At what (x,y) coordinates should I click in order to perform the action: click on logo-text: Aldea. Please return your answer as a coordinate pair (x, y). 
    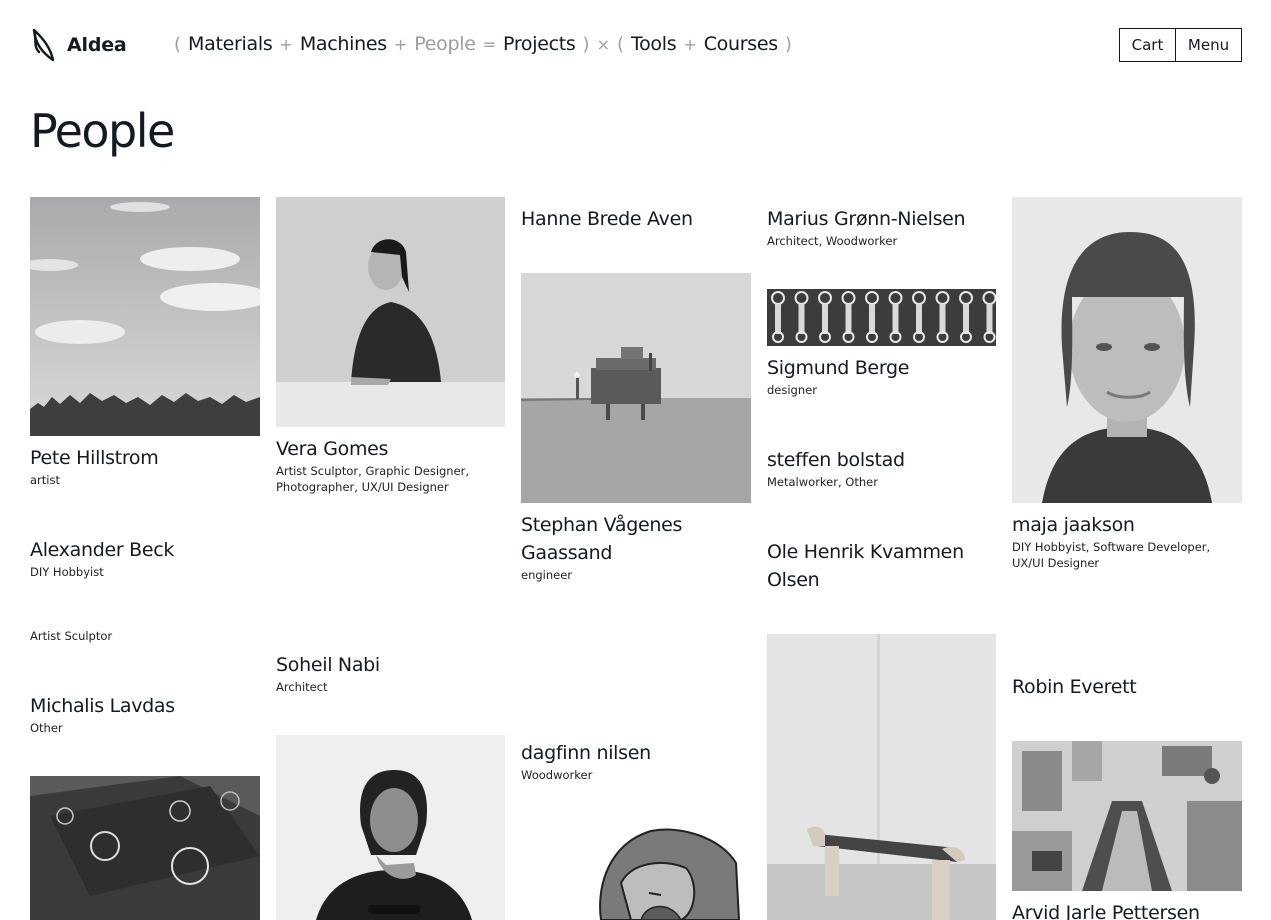
    Looking at the image, I should click on (97, 45).